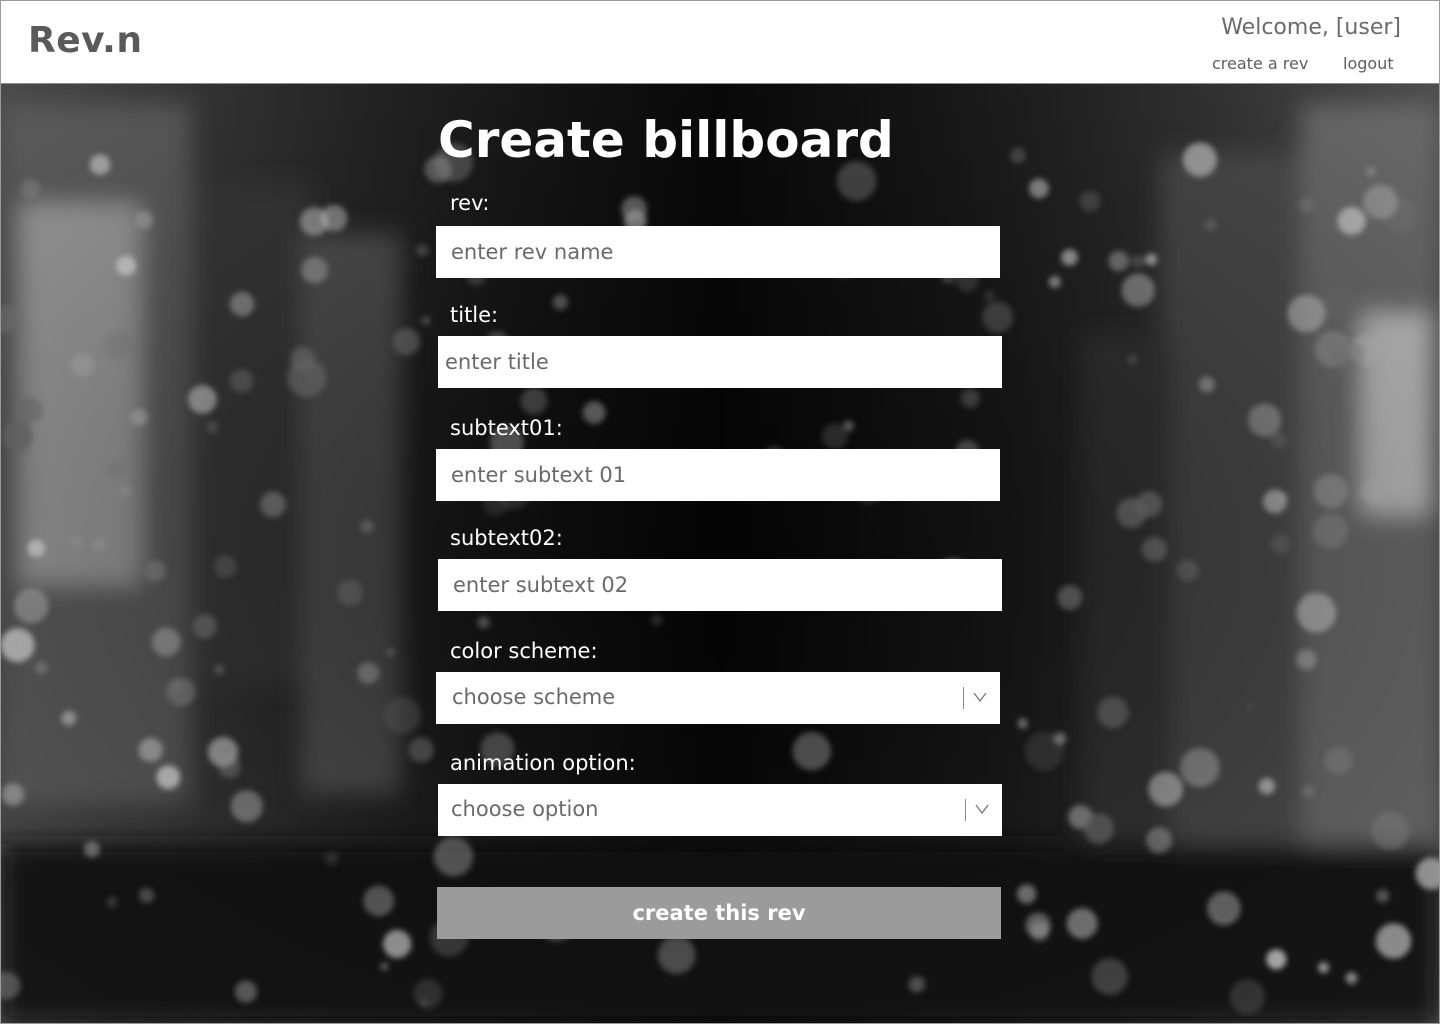  Describe the element at coordinates (1311, 27) in the screenshot. I see `welcome-text: Welcome, [user]` at that location.